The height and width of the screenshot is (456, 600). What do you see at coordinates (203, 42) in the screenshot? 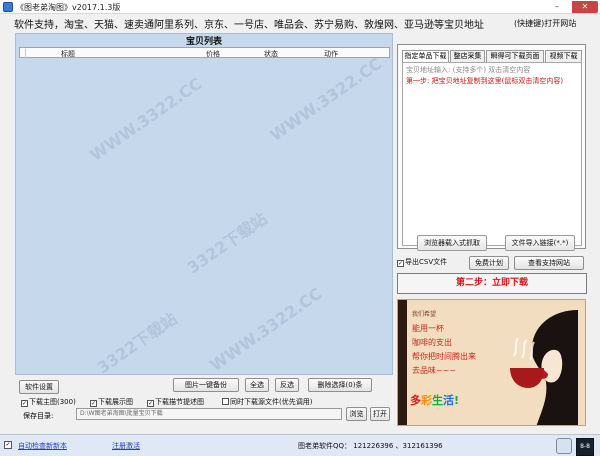
I see `product-list-title: 宝贝列表` at bounding box center [203, 42].